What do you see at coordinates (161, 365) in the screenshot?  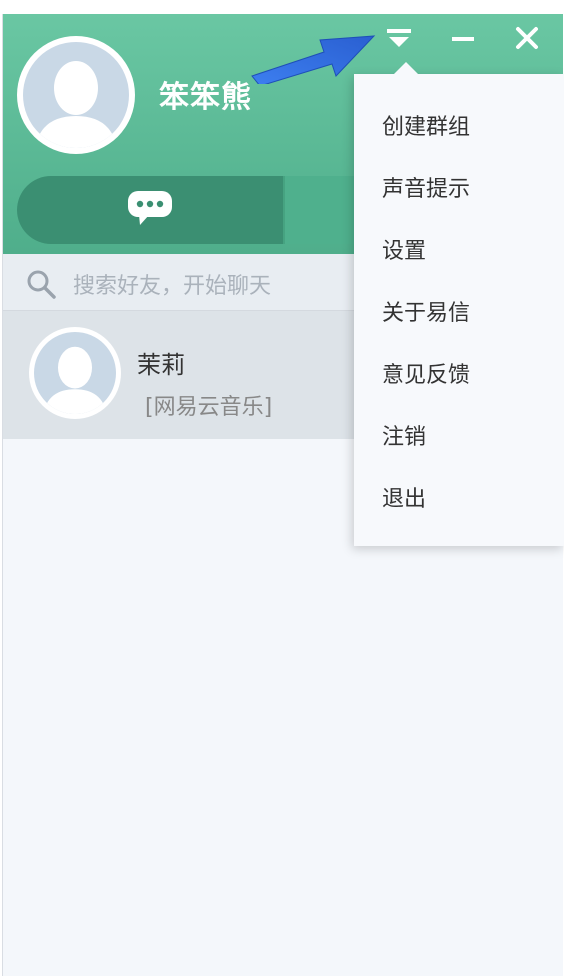 I see `contact-name: 茉莉` at bounding box center [161, 365].